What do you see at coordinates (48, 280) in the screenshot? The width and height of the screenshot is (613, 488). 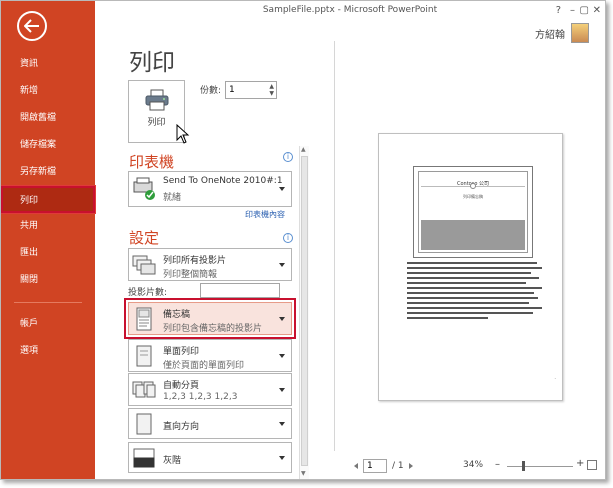 I see `sidebar-item-close: 關閉` at bounding box center [48, 280].